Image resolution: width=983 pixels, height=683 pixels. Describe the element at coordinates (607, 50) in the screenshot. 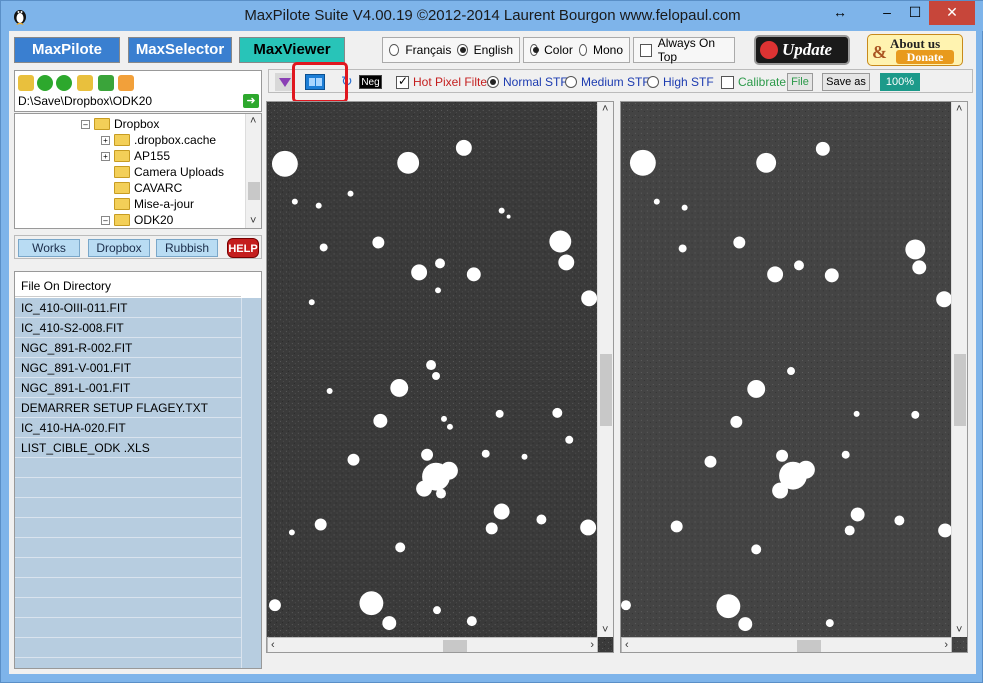

I see `mono-label: Mono` at that location.